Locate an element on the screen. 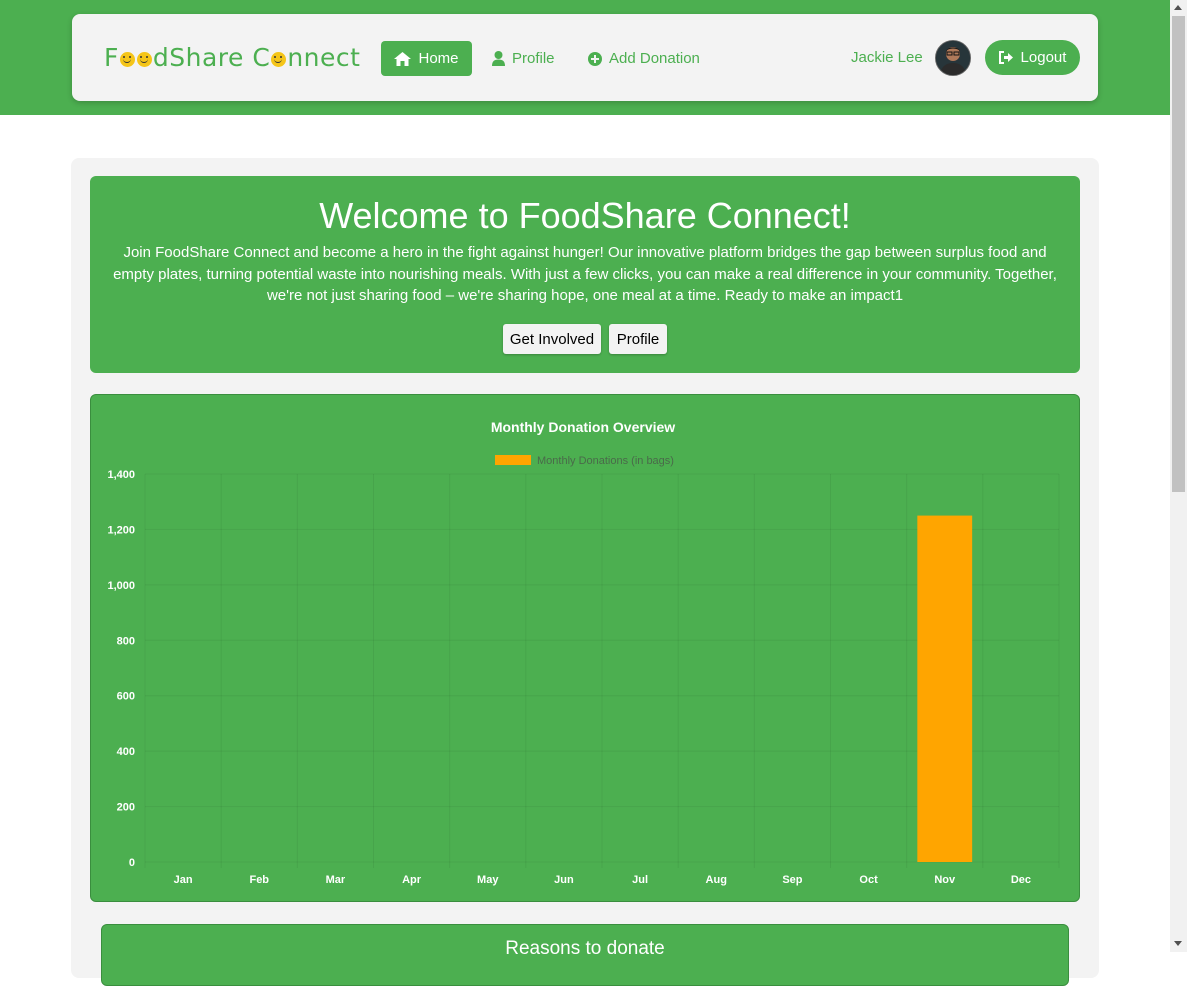  nav-add-donation-link: Add Donation is located at coordinates (644, 58).